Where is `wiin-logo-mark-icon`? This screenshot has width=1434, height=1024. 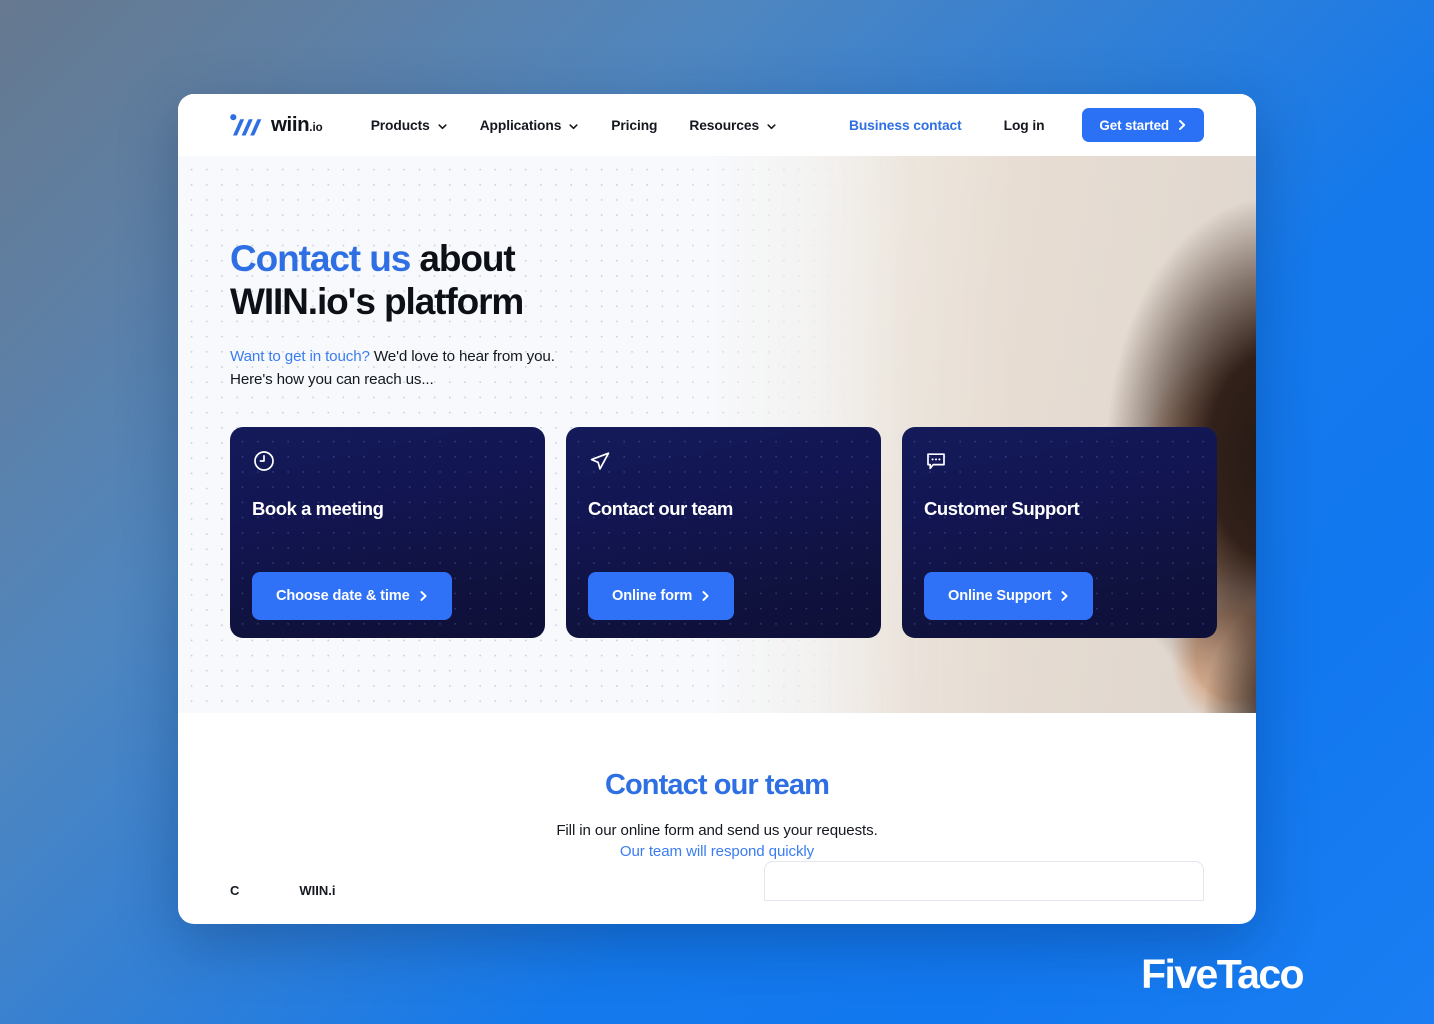 wiin-logo-mark-icon is located at coordinates (247, 125).